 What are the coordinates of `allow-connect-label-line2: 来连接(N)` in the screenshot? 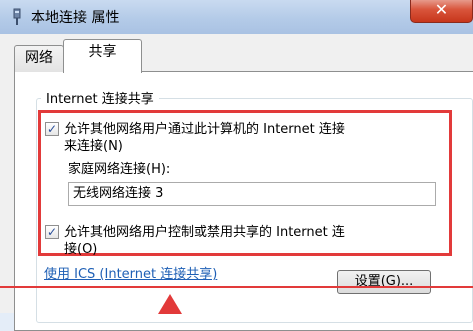 It's located at (93, 146).